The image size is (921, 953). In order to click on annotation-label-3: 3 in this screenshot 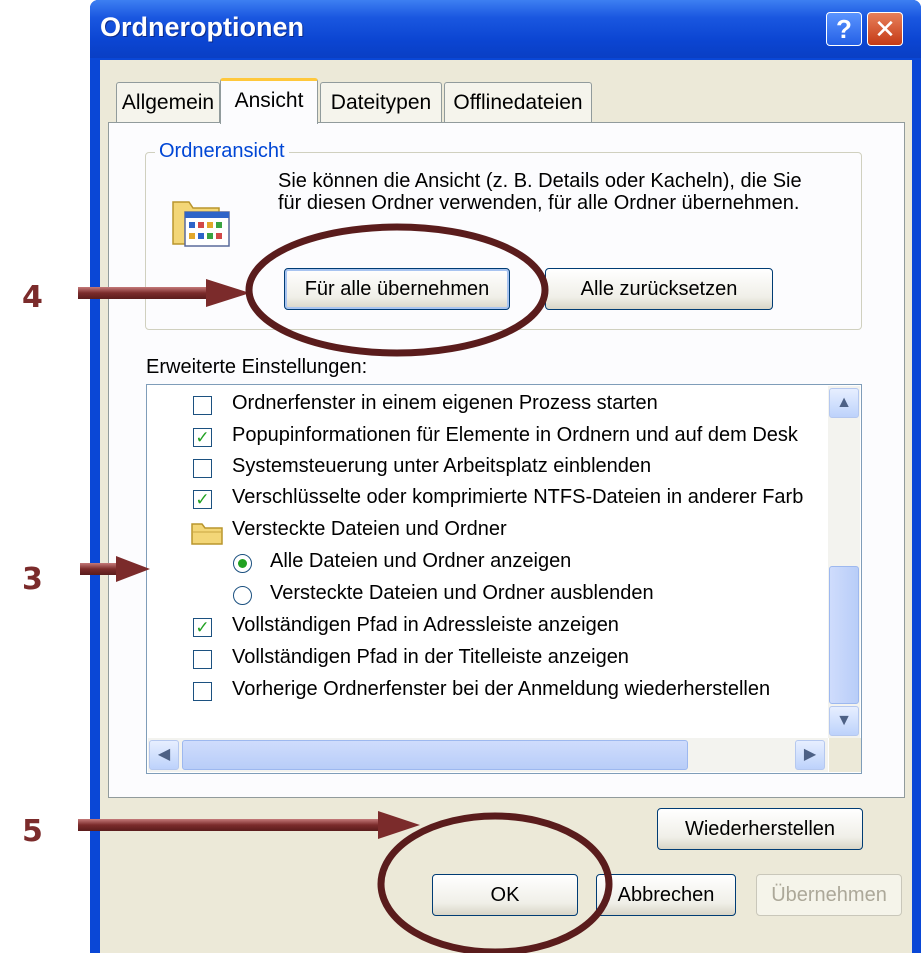, I will do `click(32, 579)`.